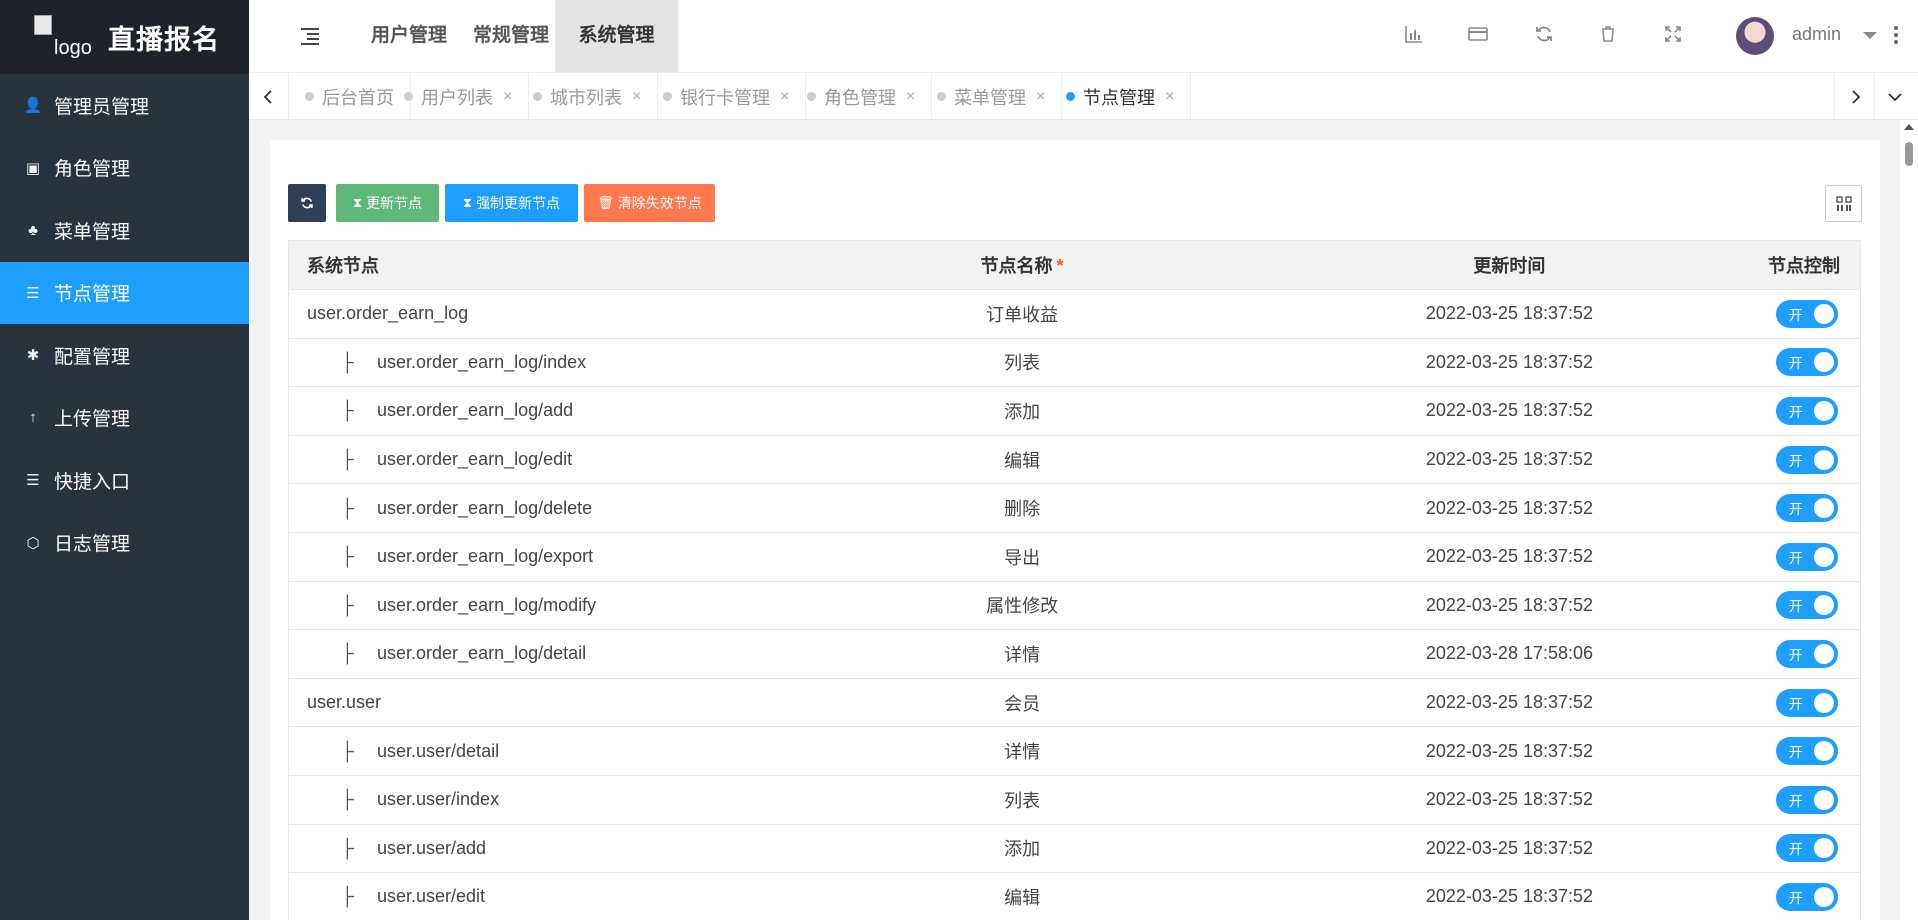 The image size is (1918, 920). What do you see at coordinates (533, 556) in the screenshot?
I see `node-cell: ├ user.order_earn_log/export` at bounding box center [533, 556].